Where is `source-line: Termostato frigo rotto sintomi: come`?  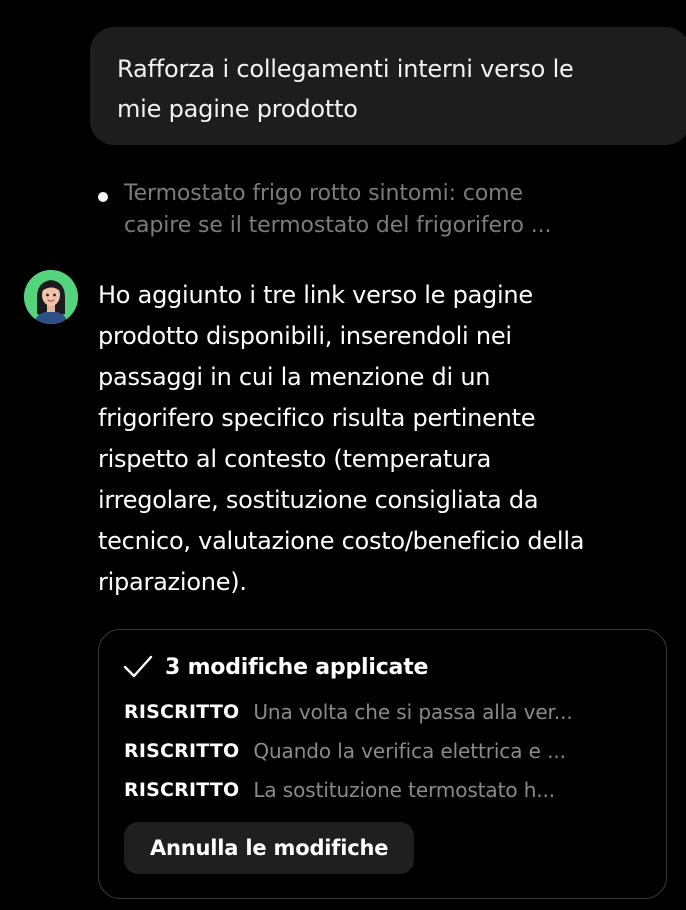 source-line: Termostato frigo rotto sintomi: come is located at coordinates (323, 193).